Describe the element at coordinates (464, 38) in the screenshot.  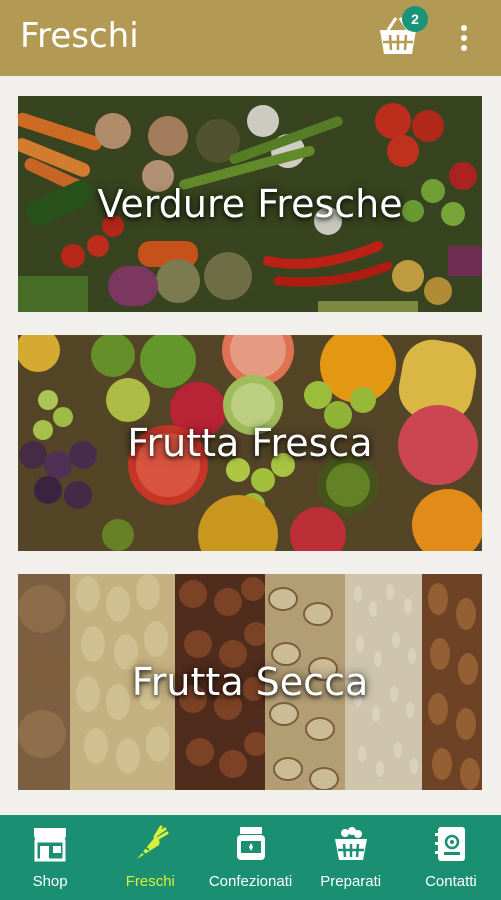
I see `more-vertical-icon` at that location.